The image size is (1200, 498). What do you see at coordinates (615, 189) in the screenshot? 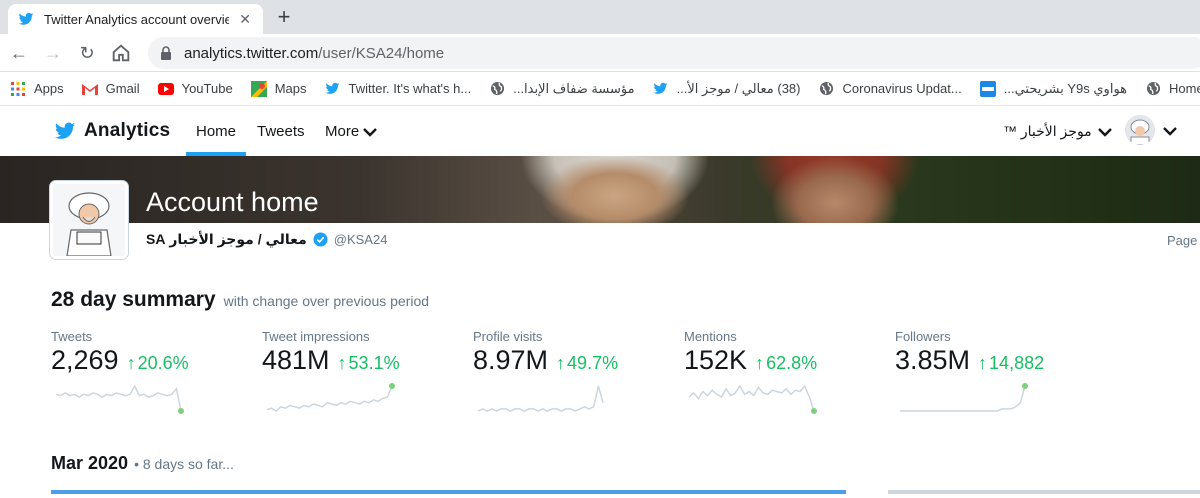
I see `banner-photo-part` at bounding box center [615, 189].